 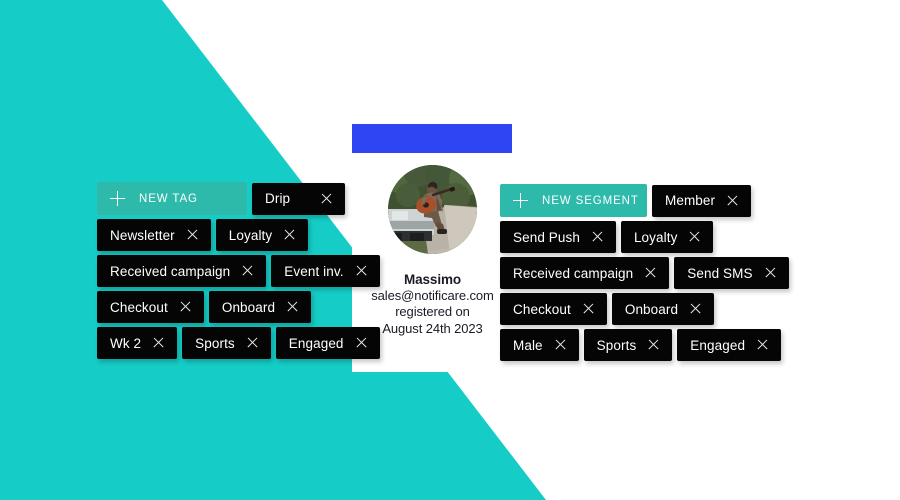 I want to click on tag-chip: Received campaign, so click(x=182, y=271).